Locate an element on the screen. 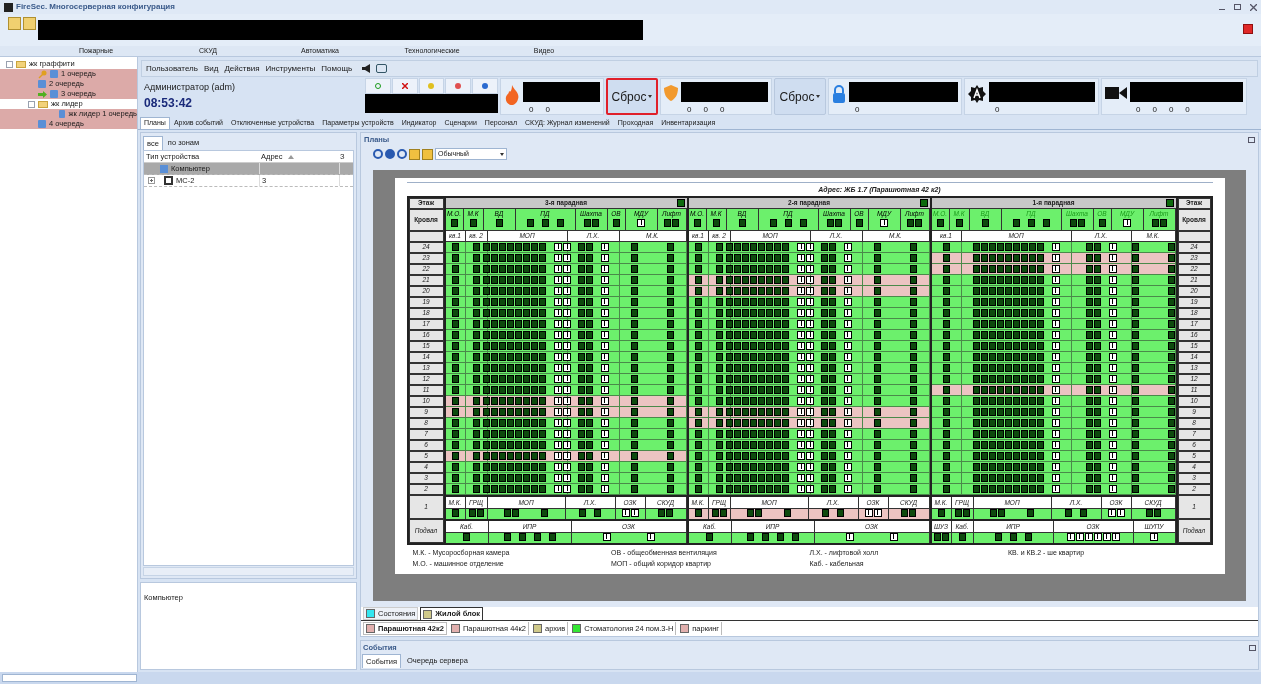 The image size is (1261, 684). info-status-button is located at coordinates (485, 86).